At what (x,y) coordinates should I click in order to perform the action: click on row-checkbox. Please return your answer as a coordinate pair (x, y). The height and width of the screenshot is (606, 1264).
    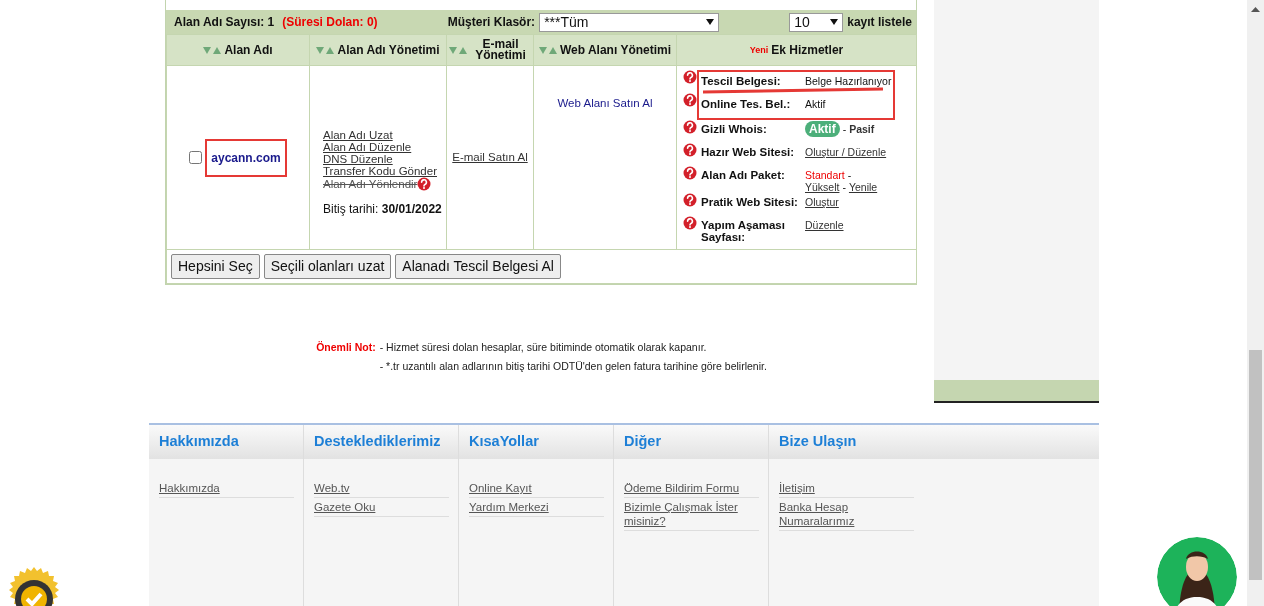
    Looking at the image, I should click on (196, 157).